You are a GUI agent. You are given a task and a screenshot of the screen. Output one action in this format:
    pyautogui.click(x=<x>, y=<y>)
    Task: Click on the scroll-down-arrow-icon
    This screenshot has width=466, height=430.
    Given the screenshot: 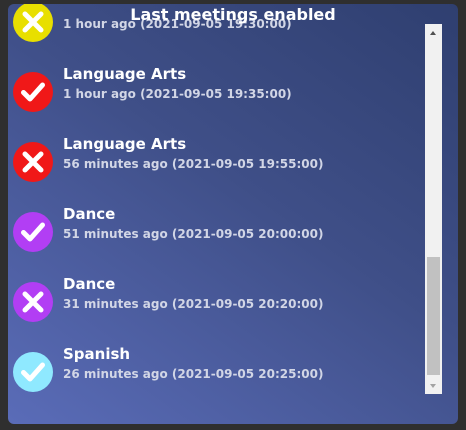 What is the action you would take?
    pyautogui.click(x=433, y=385)
    